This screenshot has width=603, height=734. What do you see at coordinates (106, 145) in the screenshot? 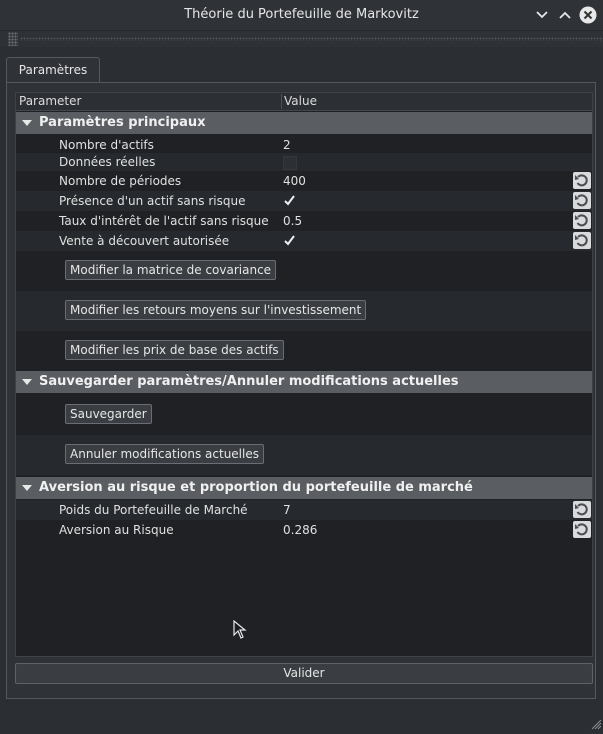
I see `row-label: Nombre d'actifs` at bounding box center [106, 145].